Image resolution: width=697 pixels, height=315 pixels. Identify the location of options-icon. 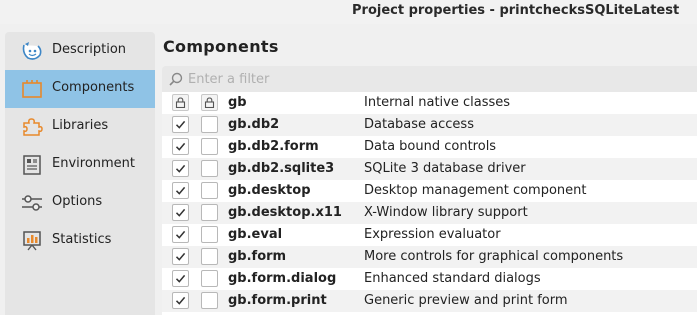
(32, 203).